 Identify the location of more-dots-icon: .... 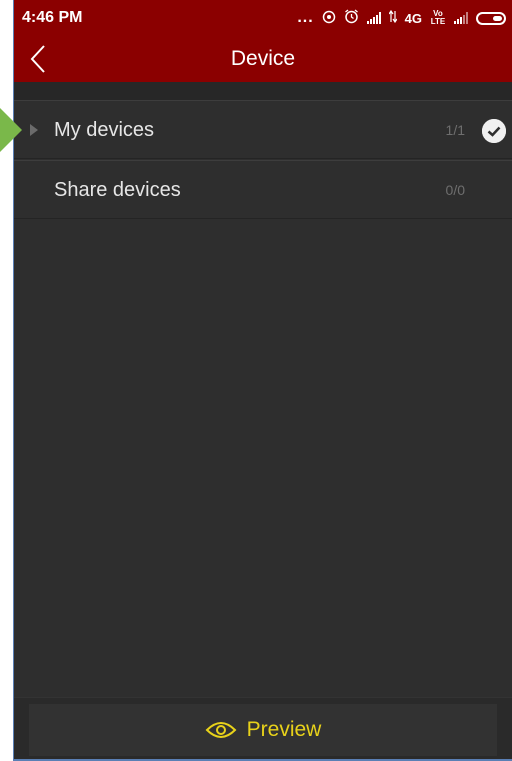
(305, 17).